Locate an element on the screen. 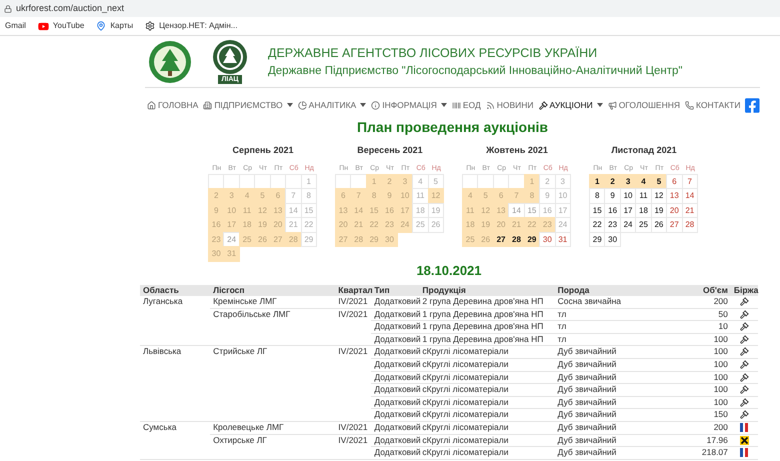  table-cell: 17.96 is located at coordinates (717, 439).